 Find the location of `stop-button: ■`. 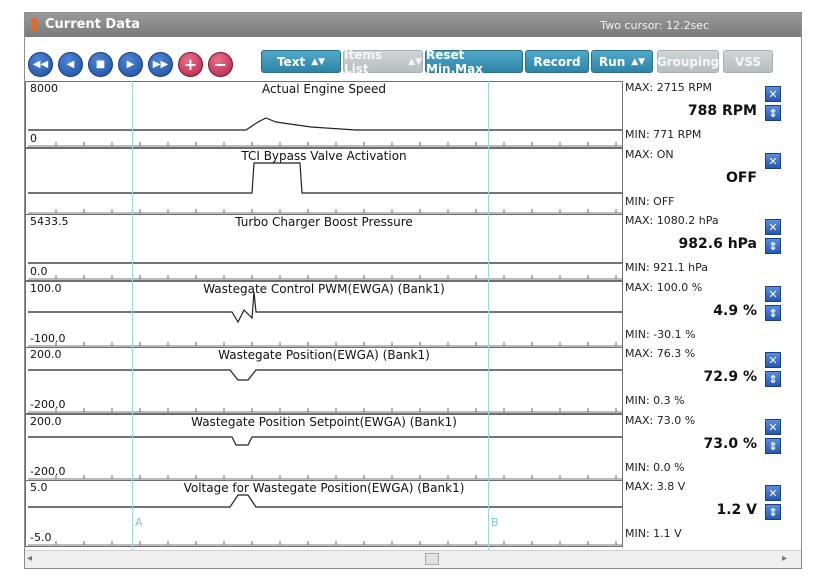

stop-button: ■ is located at coordinates (100, 64).